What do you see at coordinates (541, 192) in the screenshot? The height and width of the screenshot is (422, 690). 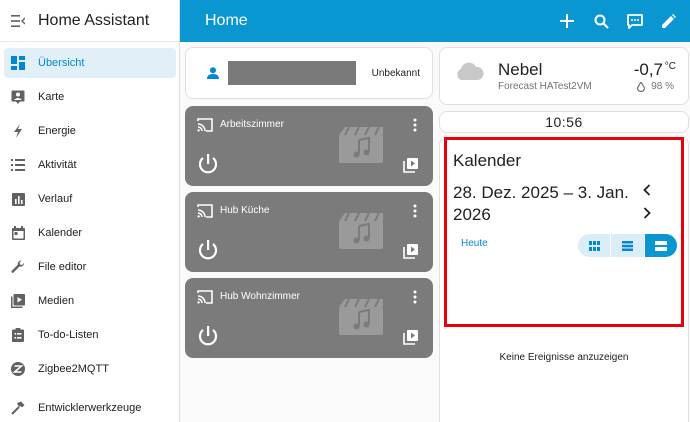 I see `date-range-line-1: 28. Dez. 2025 – 3. Jan.` at bounding box center [541, 192].